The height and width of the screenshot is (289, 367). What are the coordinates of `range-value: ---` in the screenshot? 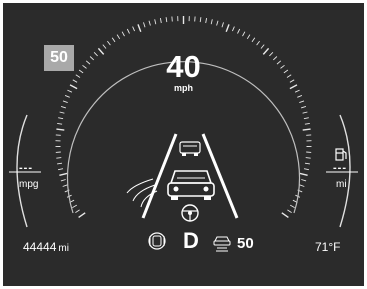 It's located at (340, 168).